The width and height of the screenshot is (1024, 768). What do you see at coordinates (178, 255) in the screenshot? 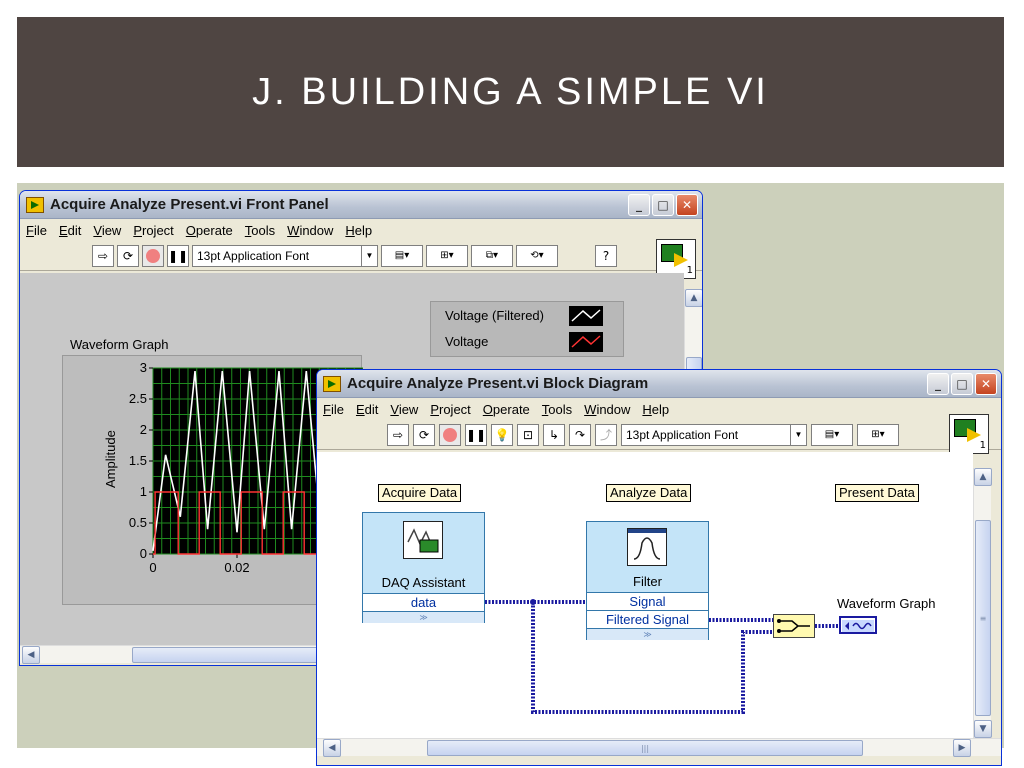
I see `pause-icon: ❚❚` at bounding box center [178, 255].